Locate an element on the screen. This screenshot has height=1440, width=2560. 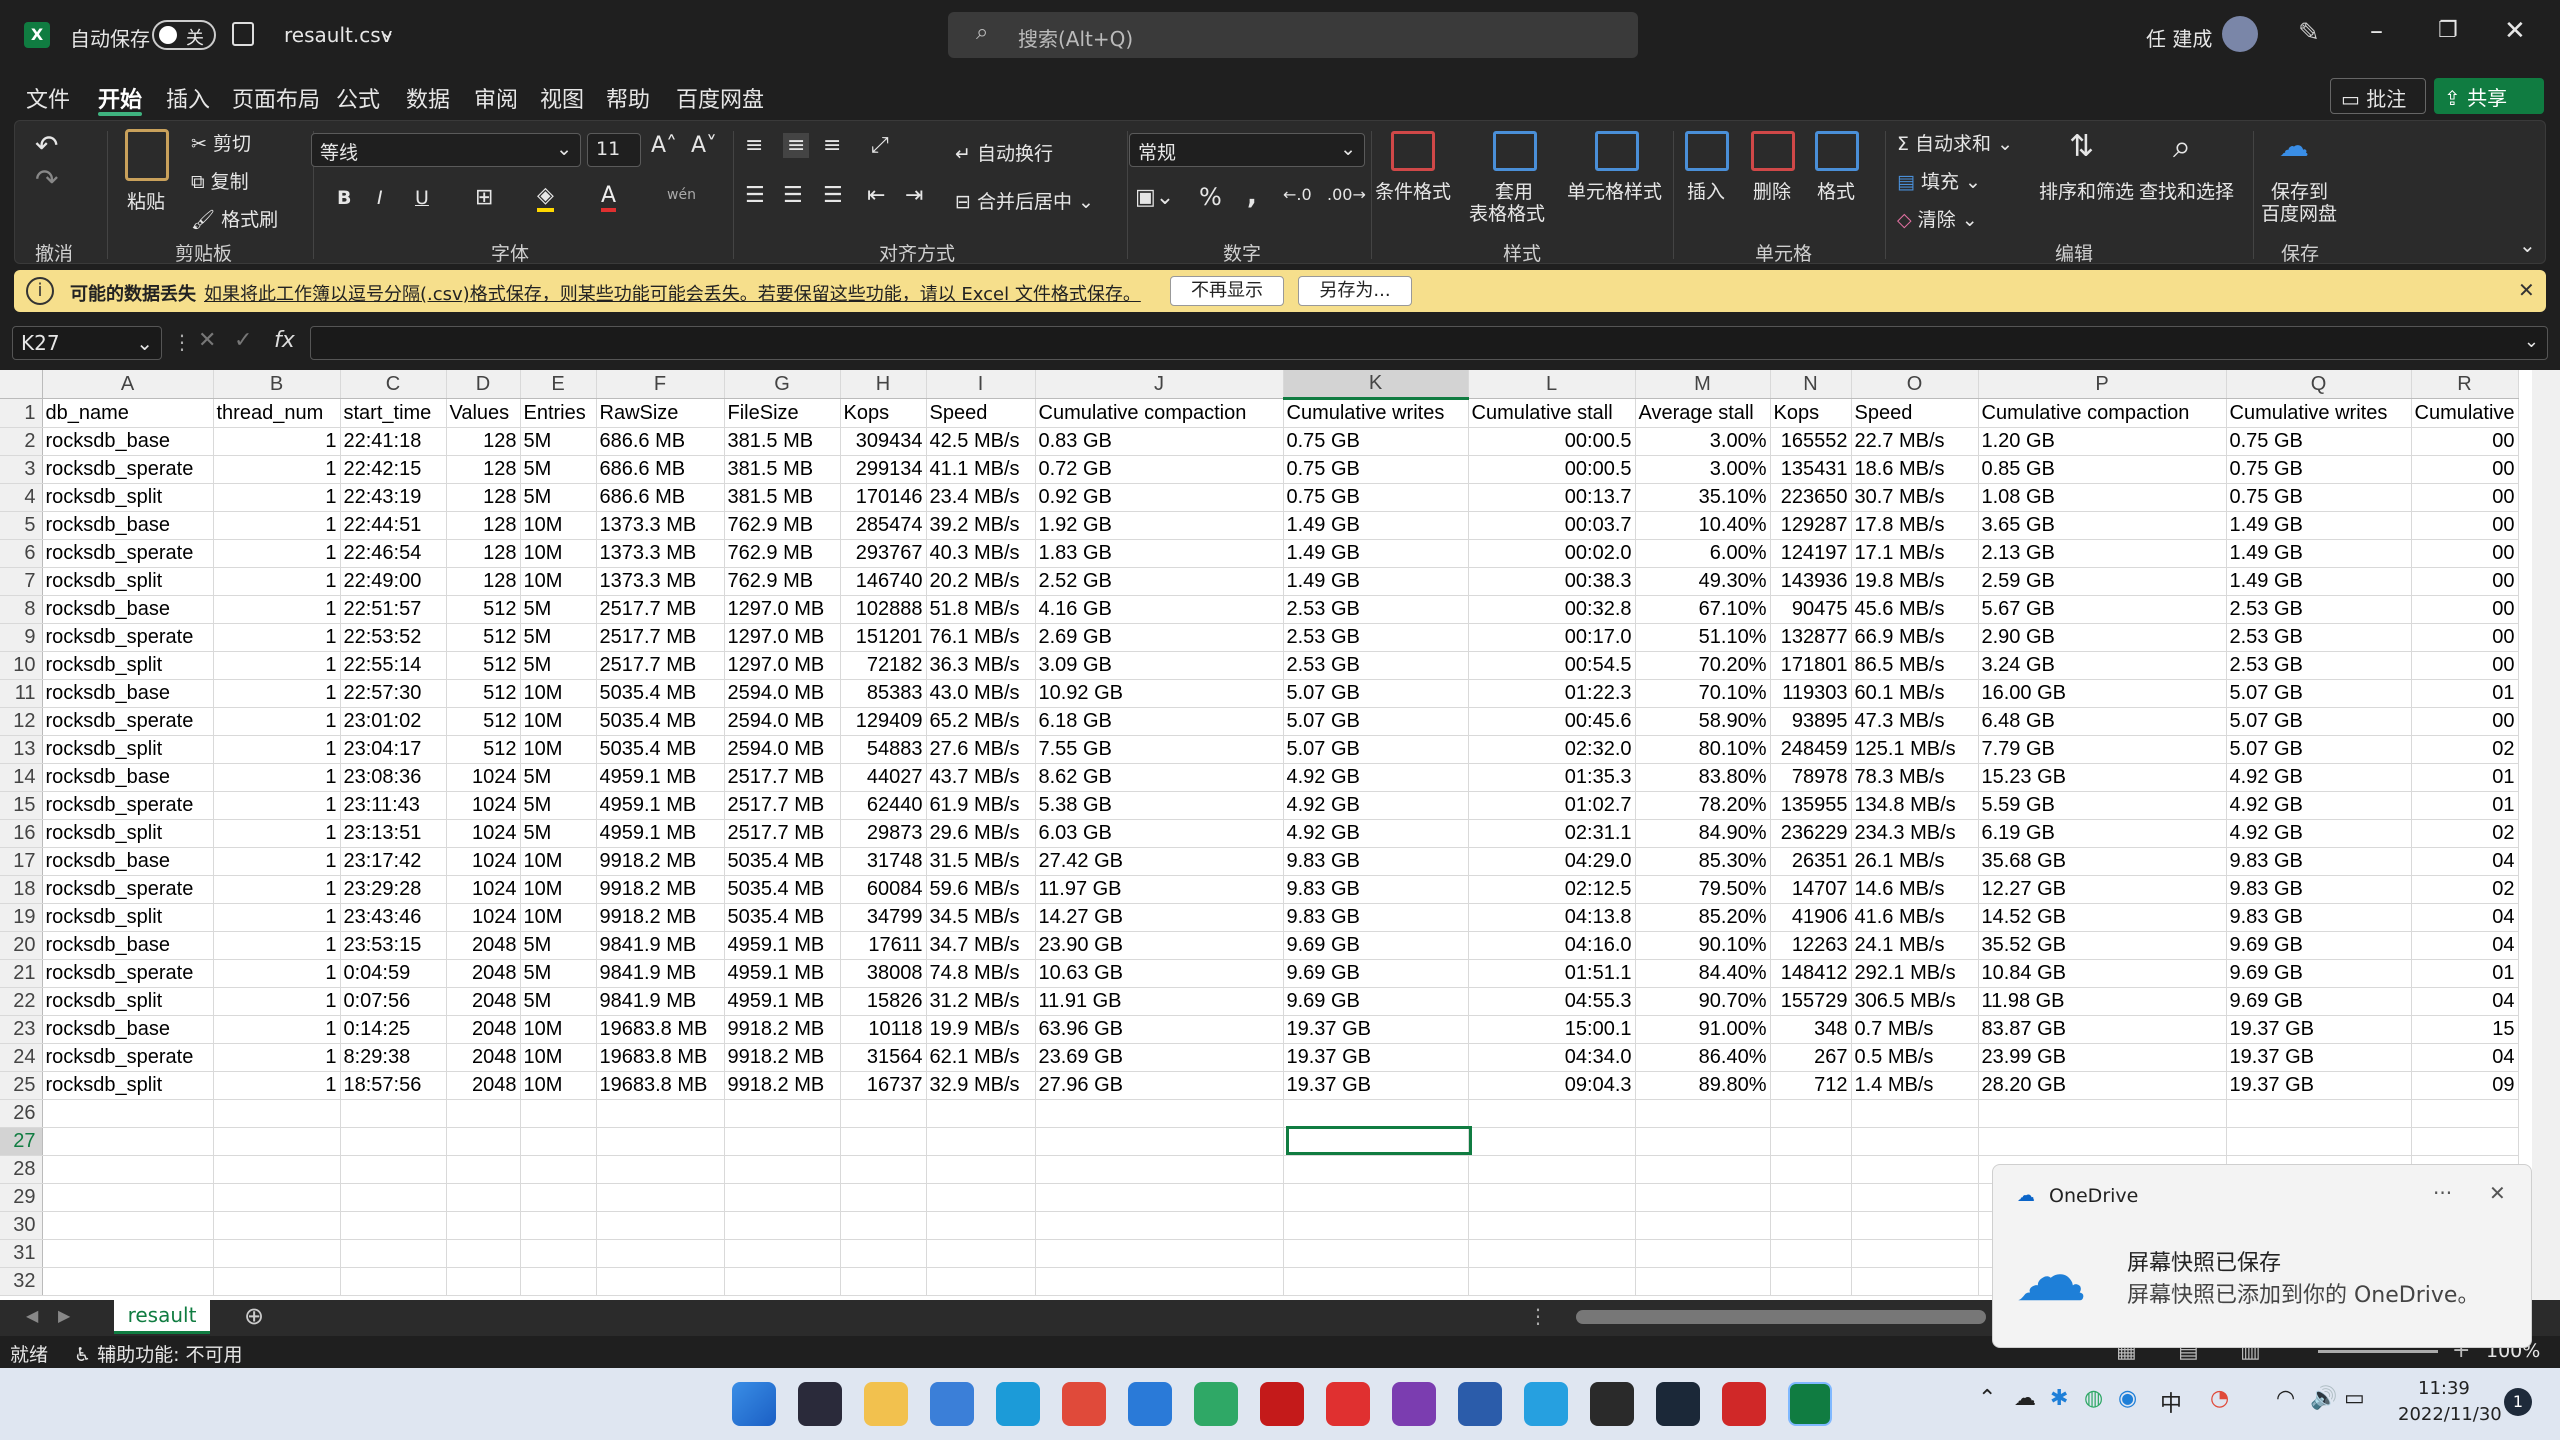
cell: 28.20 GB is located at coordinates (2102, 1085).